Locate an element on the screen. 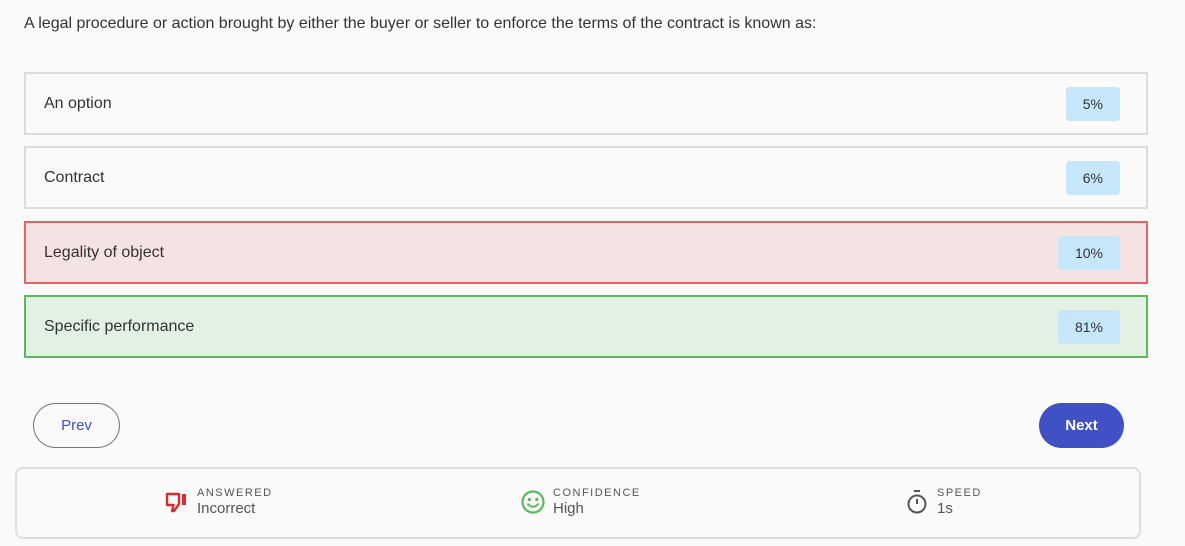 This screenshot has height=546, width=1185. next-button: Next is located at coordinates (1081, 425).